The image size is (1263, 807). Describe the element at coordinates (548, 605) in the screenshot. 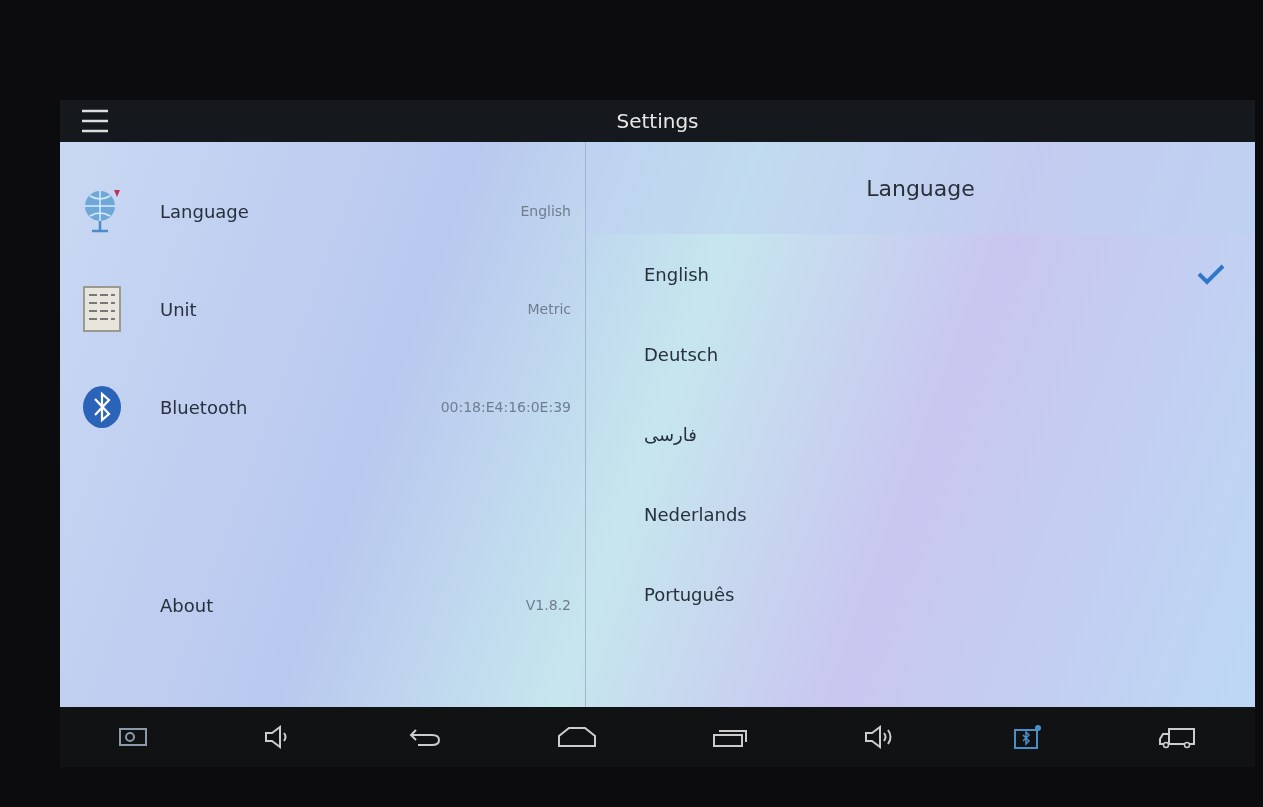

I see `setting-value: V1.8.2` at that location.